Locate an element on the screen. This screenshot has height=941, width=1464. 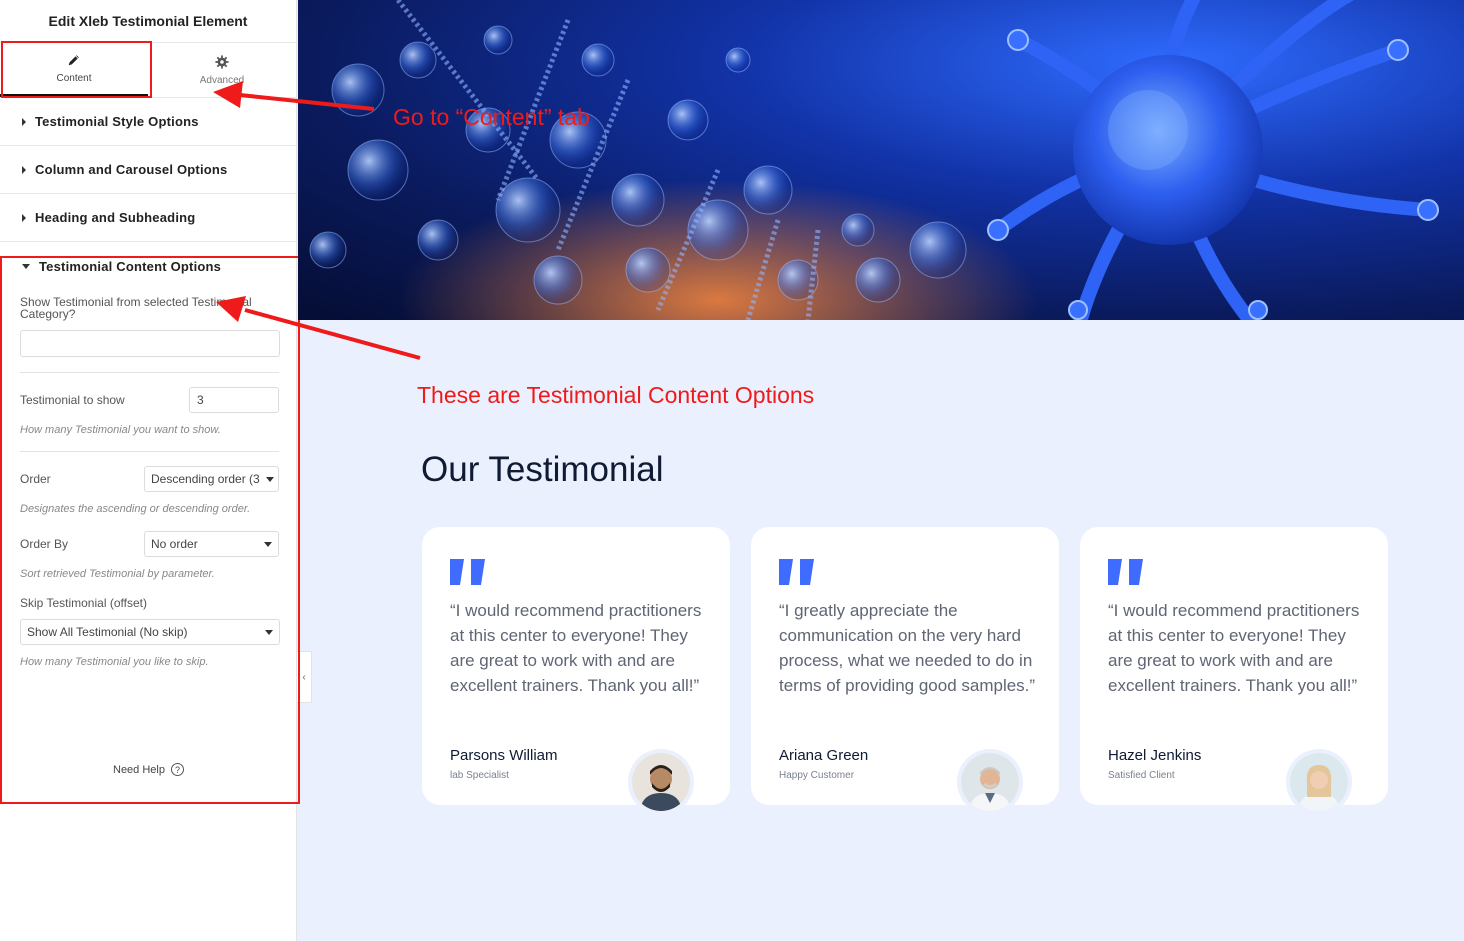
testimonial-name: Hazel Jenkins is located at coordinates (1155, 755).